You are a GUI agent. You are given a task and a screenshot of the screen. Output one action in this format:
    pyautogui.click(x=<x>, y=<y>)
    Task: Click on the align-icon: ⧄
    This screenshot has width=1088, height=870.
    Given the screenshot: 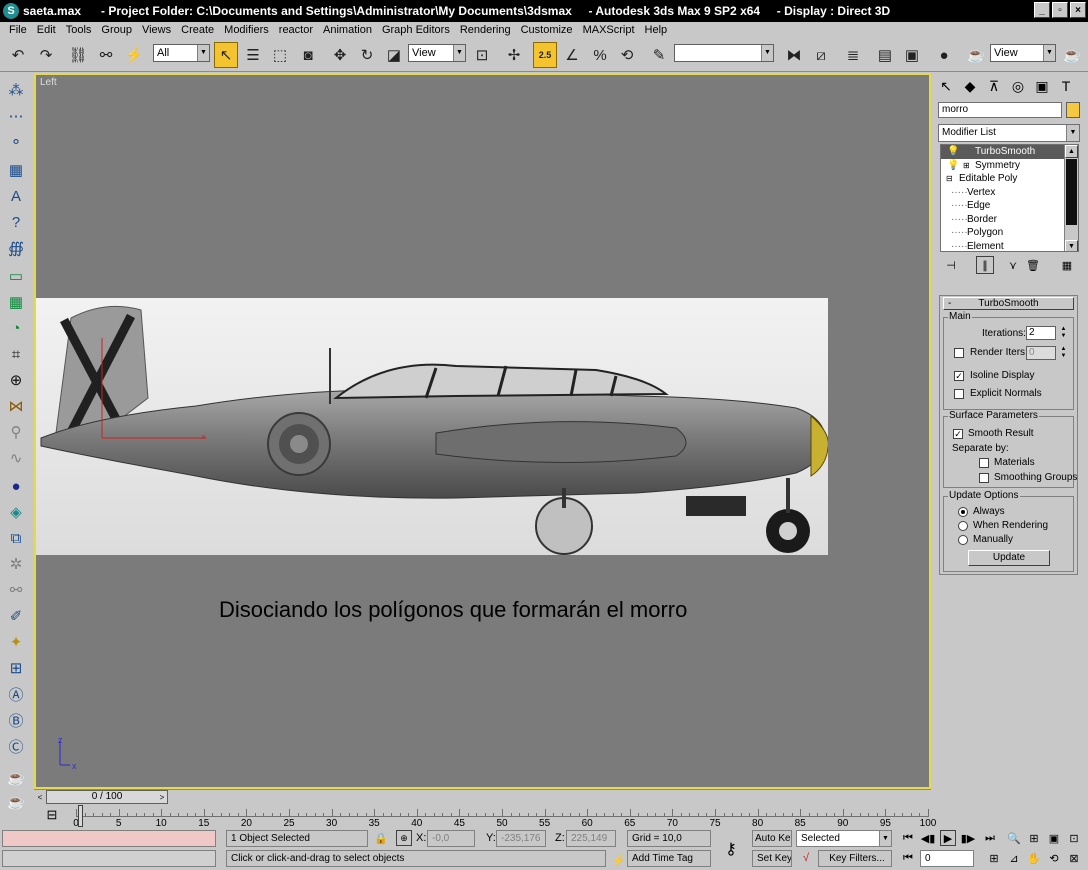 What is the action you would take?
    pyautogui.click(x=821, y=55)
    